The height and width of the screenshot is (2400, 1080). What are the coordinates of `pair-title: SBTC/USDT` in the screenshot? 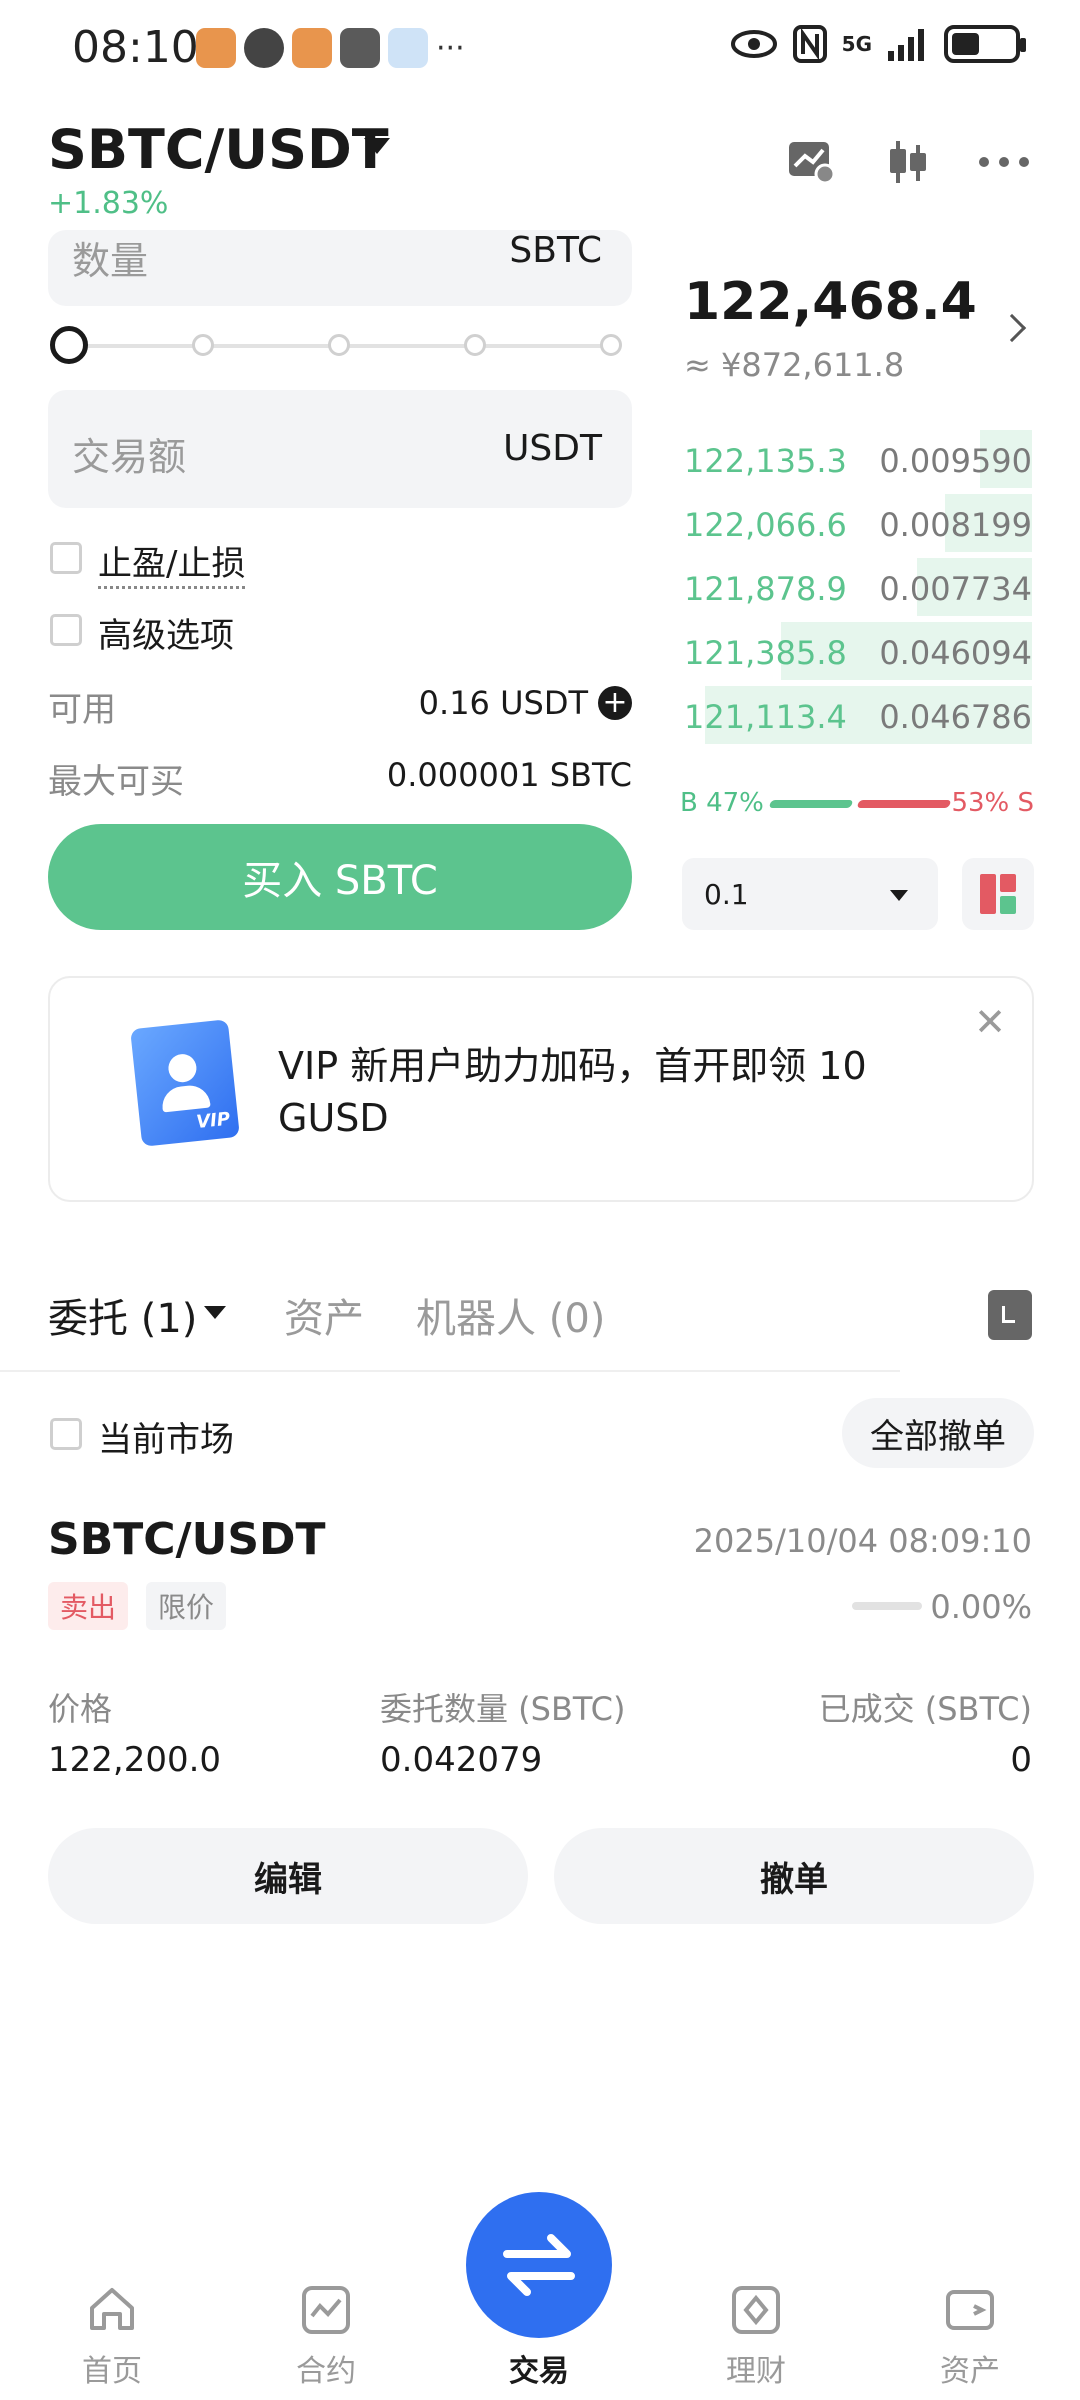 It's located at (218, 149).